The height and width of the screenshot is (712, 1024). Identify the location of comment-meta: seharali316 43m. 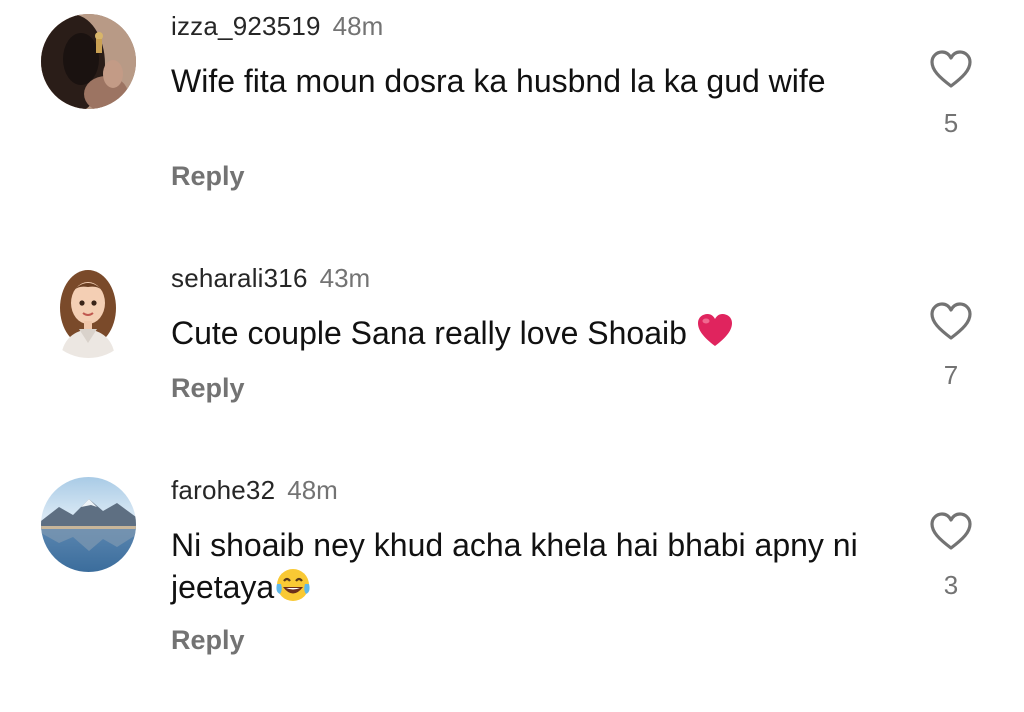
(270, 278).